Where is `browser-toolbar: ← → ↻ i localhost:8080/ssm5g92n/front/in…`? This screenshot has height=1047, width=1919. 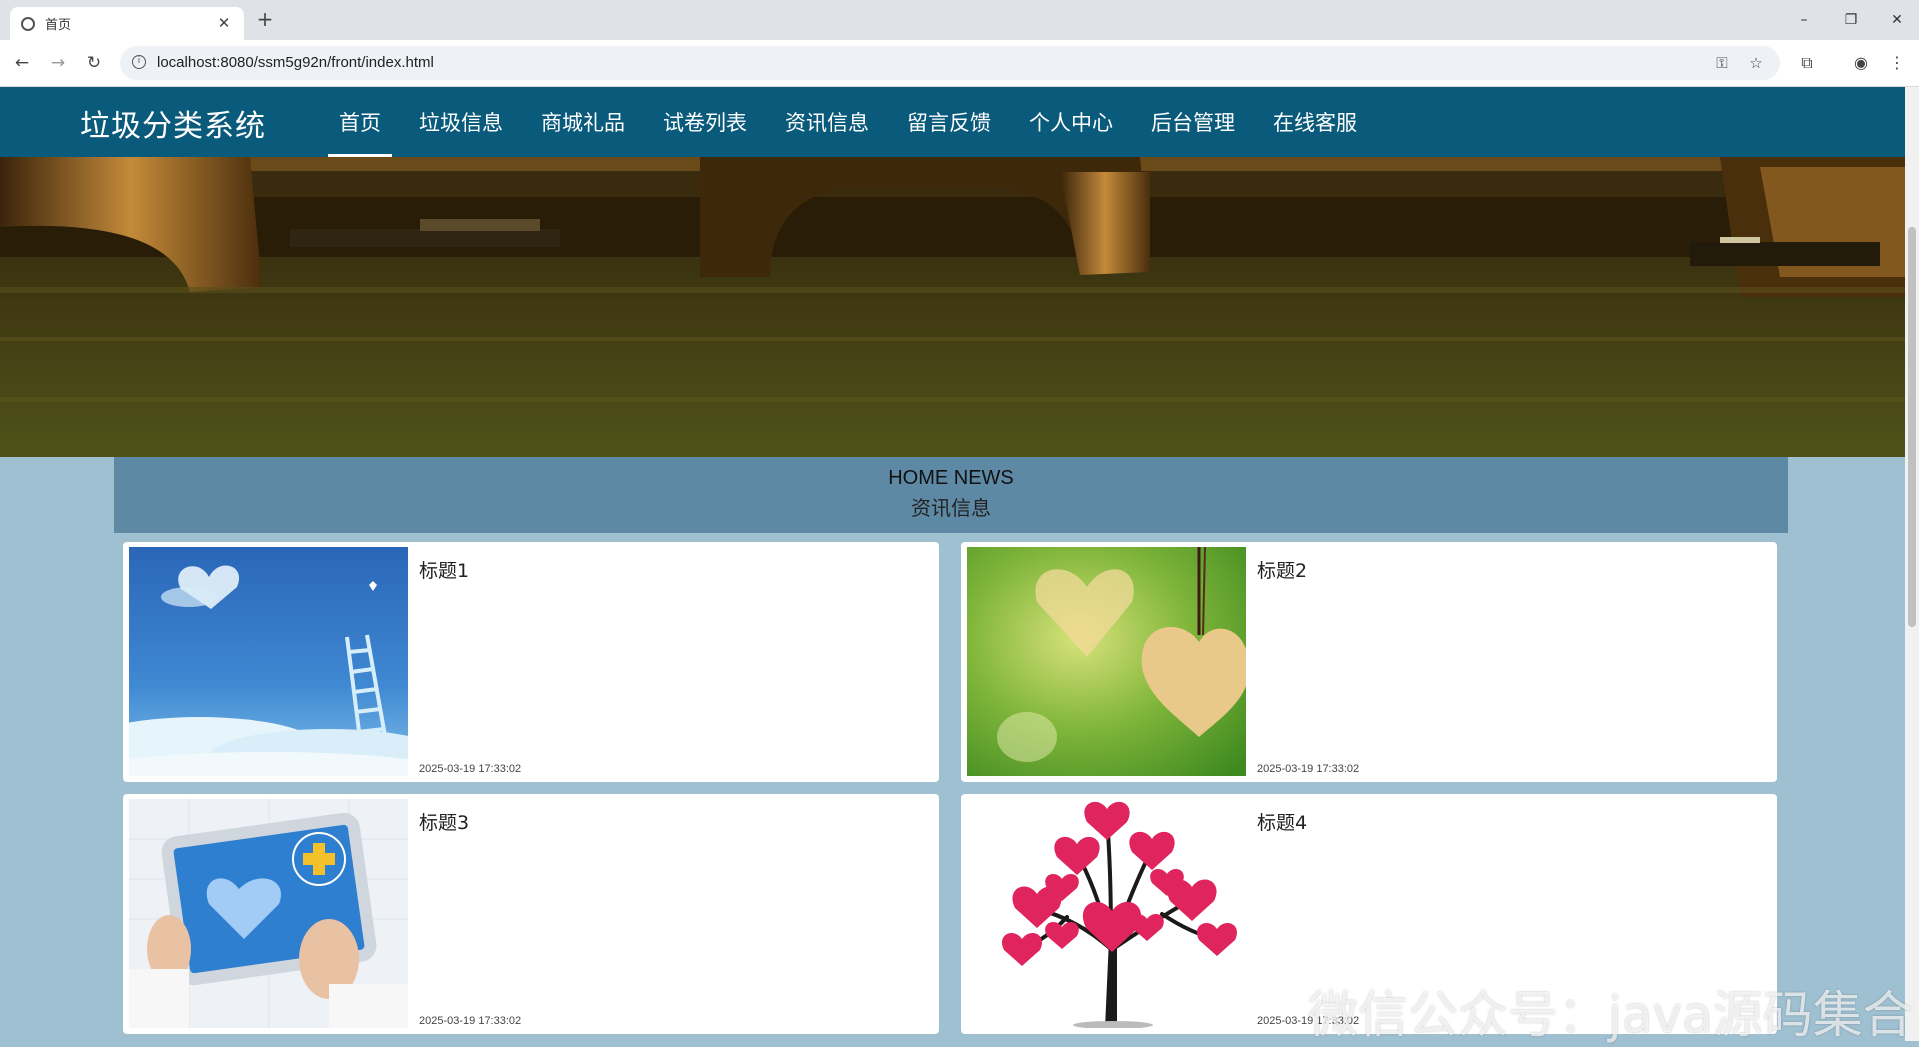 browser-toolbar: ← → ↻ i localhost:8080/ssm5g92n/front/in… is located at coordinates (959, 63).